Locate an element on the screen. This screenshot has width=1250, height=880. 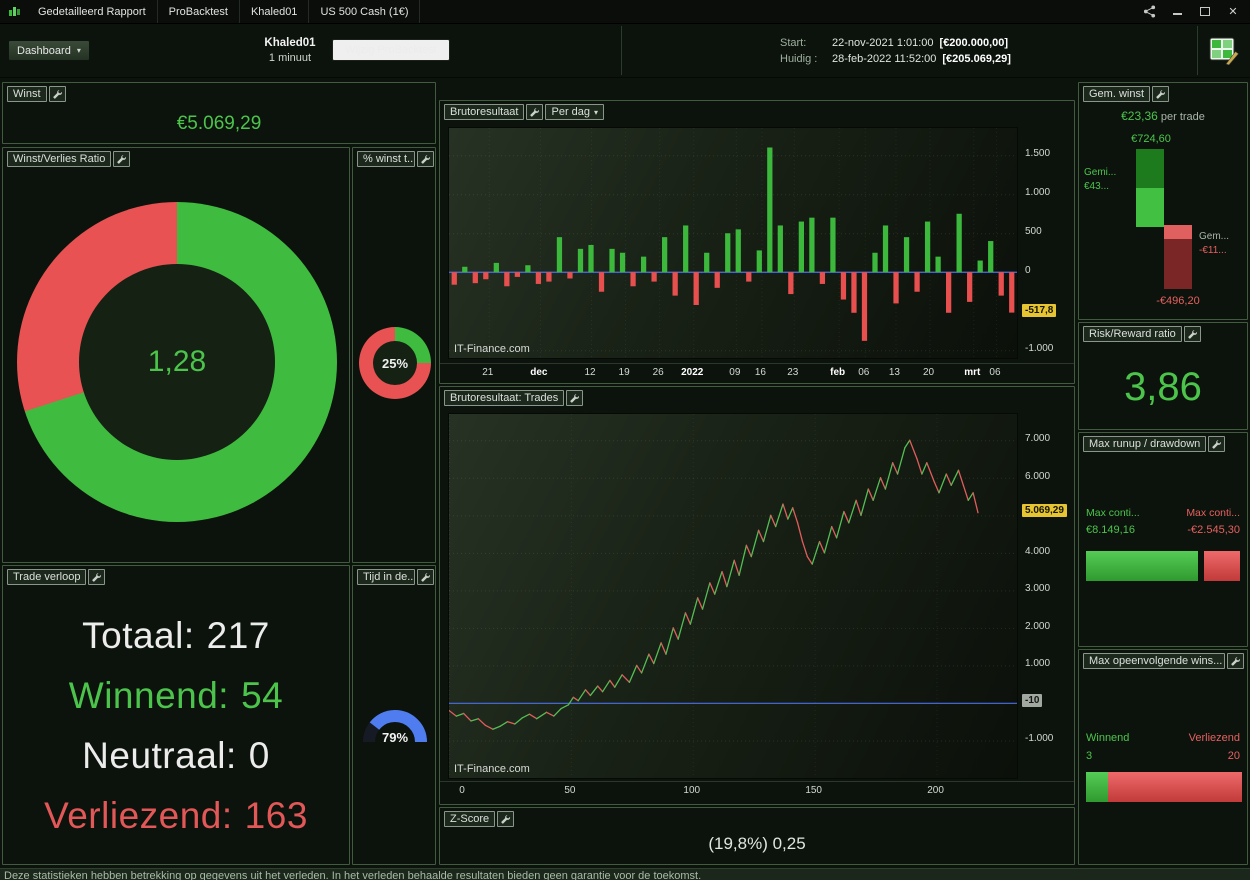
current-label: Huidig : is located at coordinates (799, 59).